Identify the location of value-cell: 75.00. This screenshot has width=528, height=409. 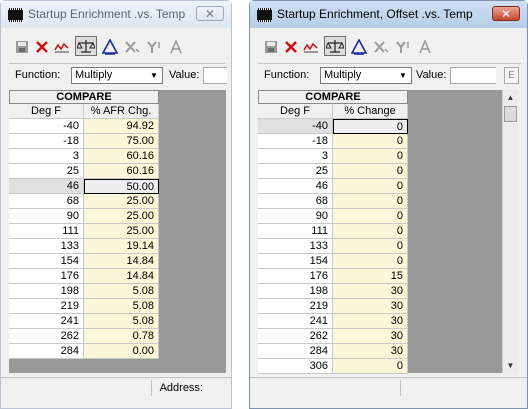
(121, 141).